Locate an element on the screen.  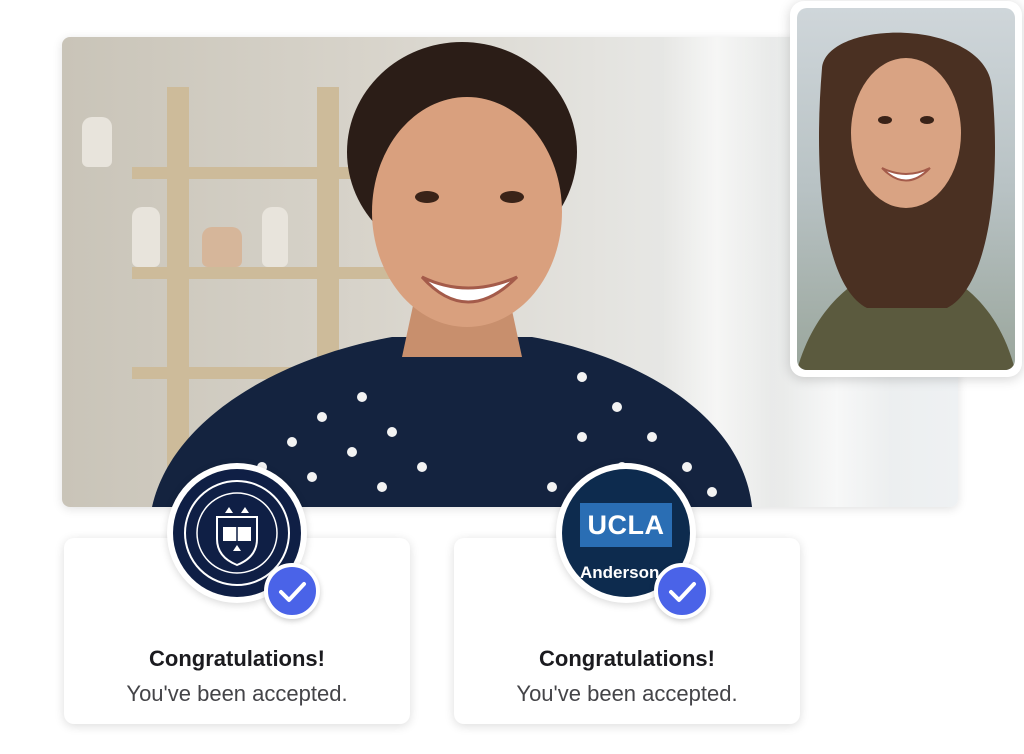
ucla-logo-badge: UCLA Anderson is located at coordinates (633, 541).